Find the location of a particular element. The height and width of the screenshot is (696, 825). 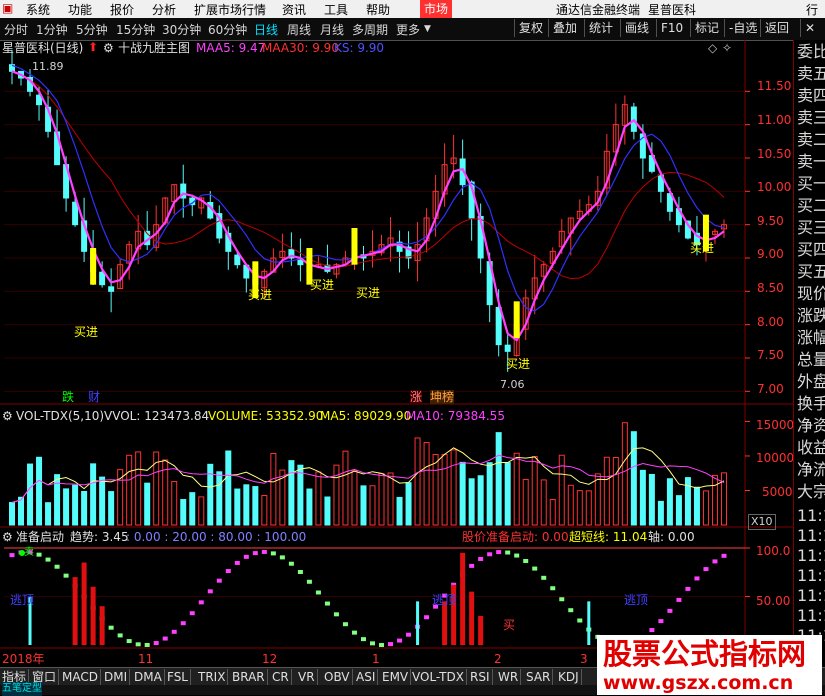

time-tick: 11:1 is located at coordinates (811, 535).